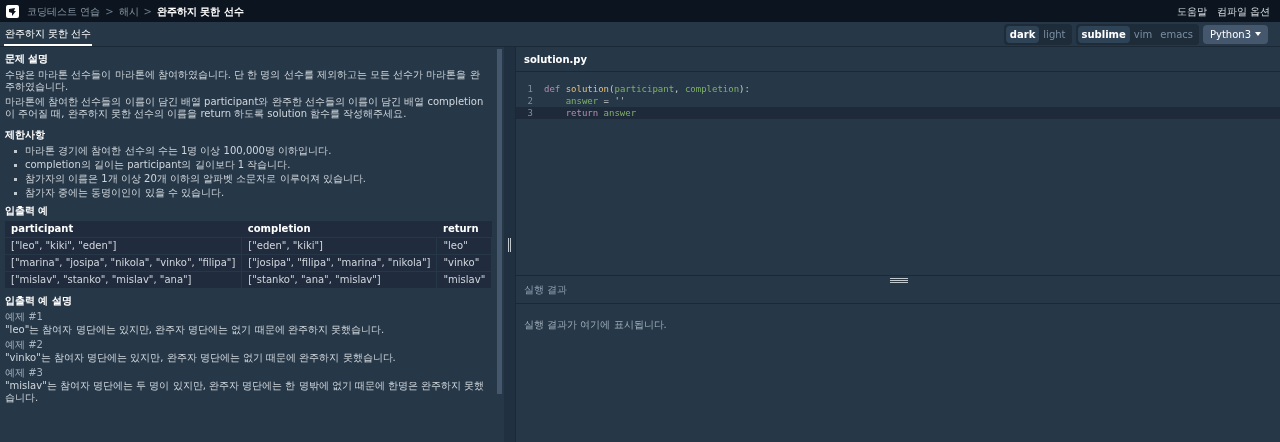 This screenshot has height=442, width=1280. I want to click on table-header: completion, so click(339, 229).